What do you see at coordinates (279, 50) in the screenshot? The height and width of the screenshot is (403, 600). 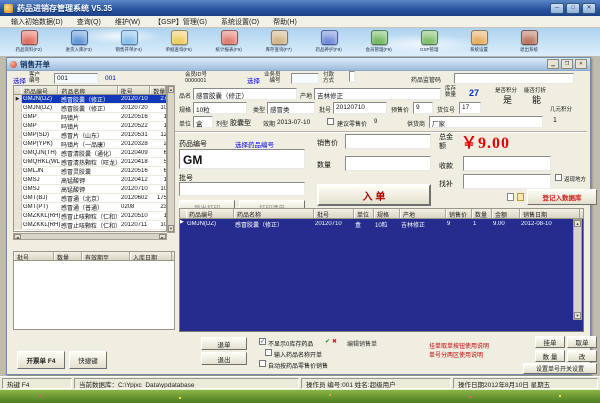 I see `toolbar-label: 库存查询(F7)` at bounding box center [279, 50].